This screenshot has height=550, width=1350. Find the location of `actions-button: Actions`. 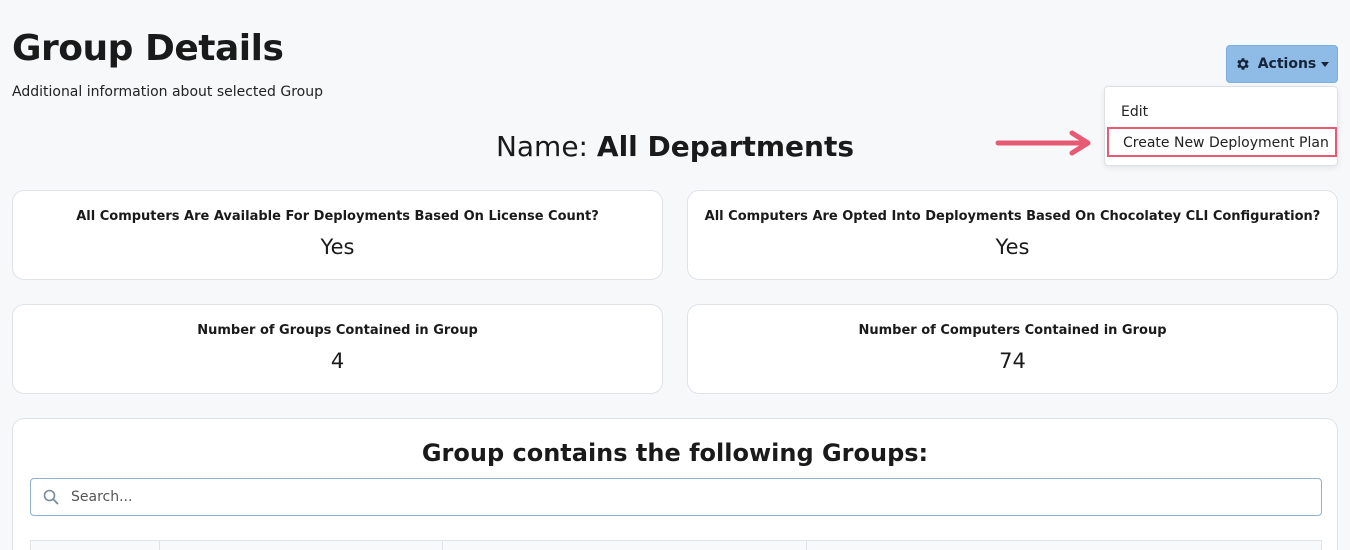

actions-button: Actions is located at coordinates (1282, 64).